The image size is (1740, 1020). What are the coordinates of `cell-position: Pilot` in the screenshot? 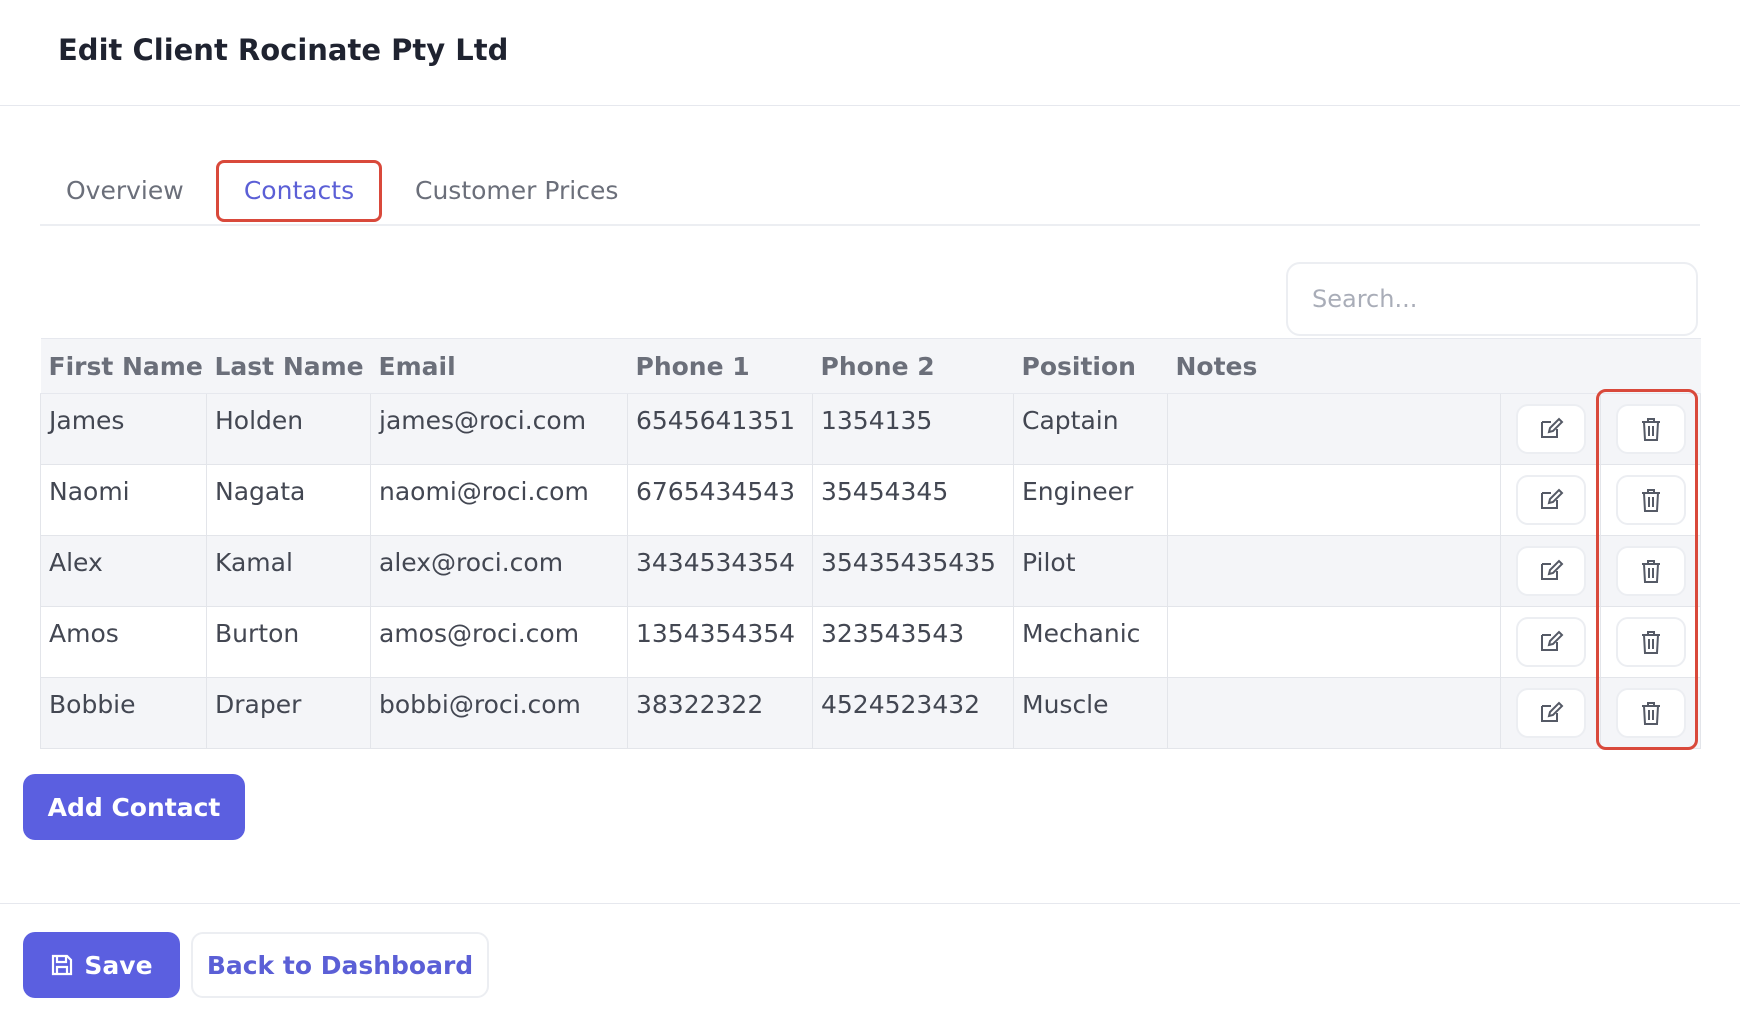 It's located at (1090, 571).